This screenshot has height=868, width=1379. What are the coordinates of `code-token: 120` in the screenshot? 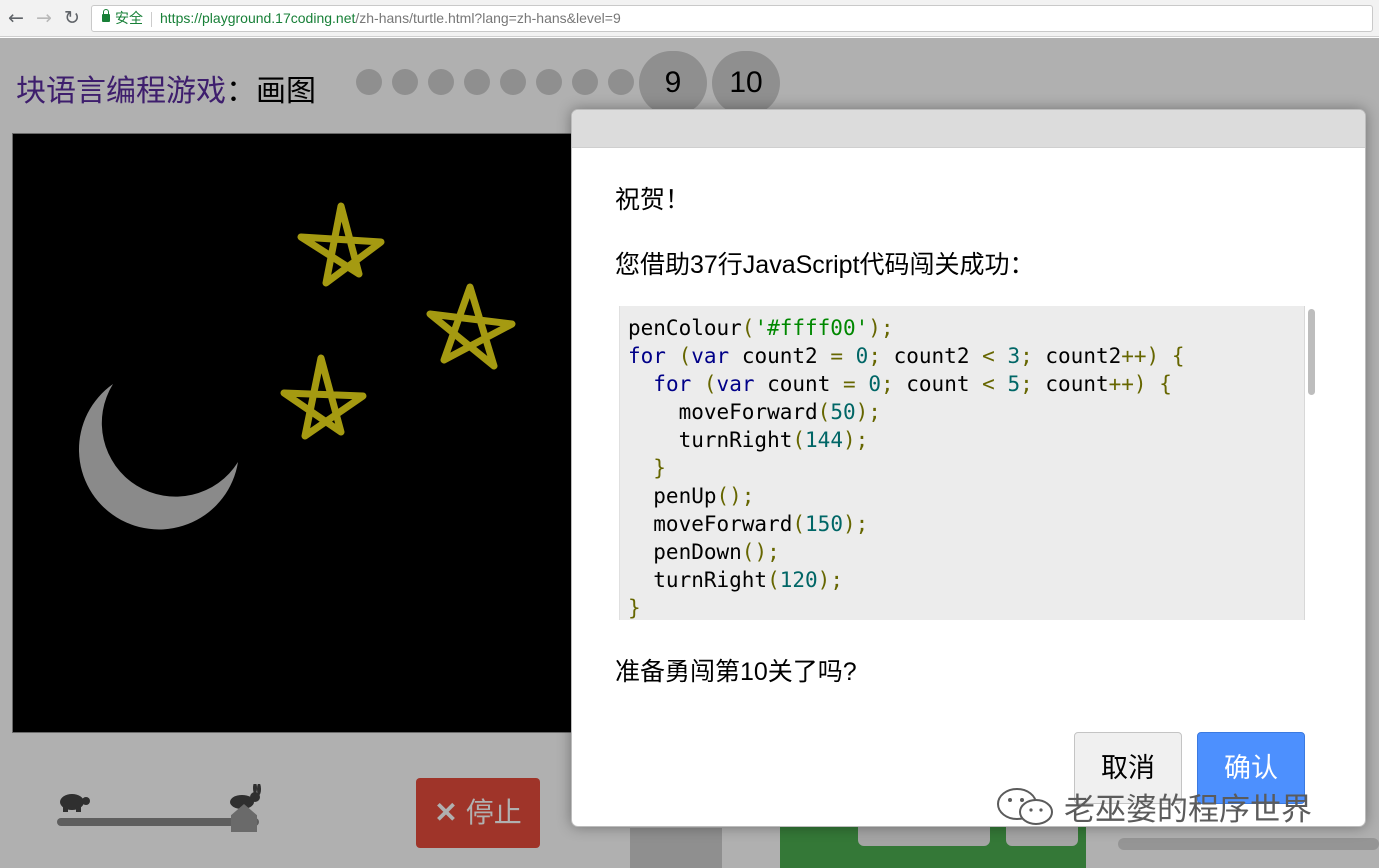 It's located at (798, 580).